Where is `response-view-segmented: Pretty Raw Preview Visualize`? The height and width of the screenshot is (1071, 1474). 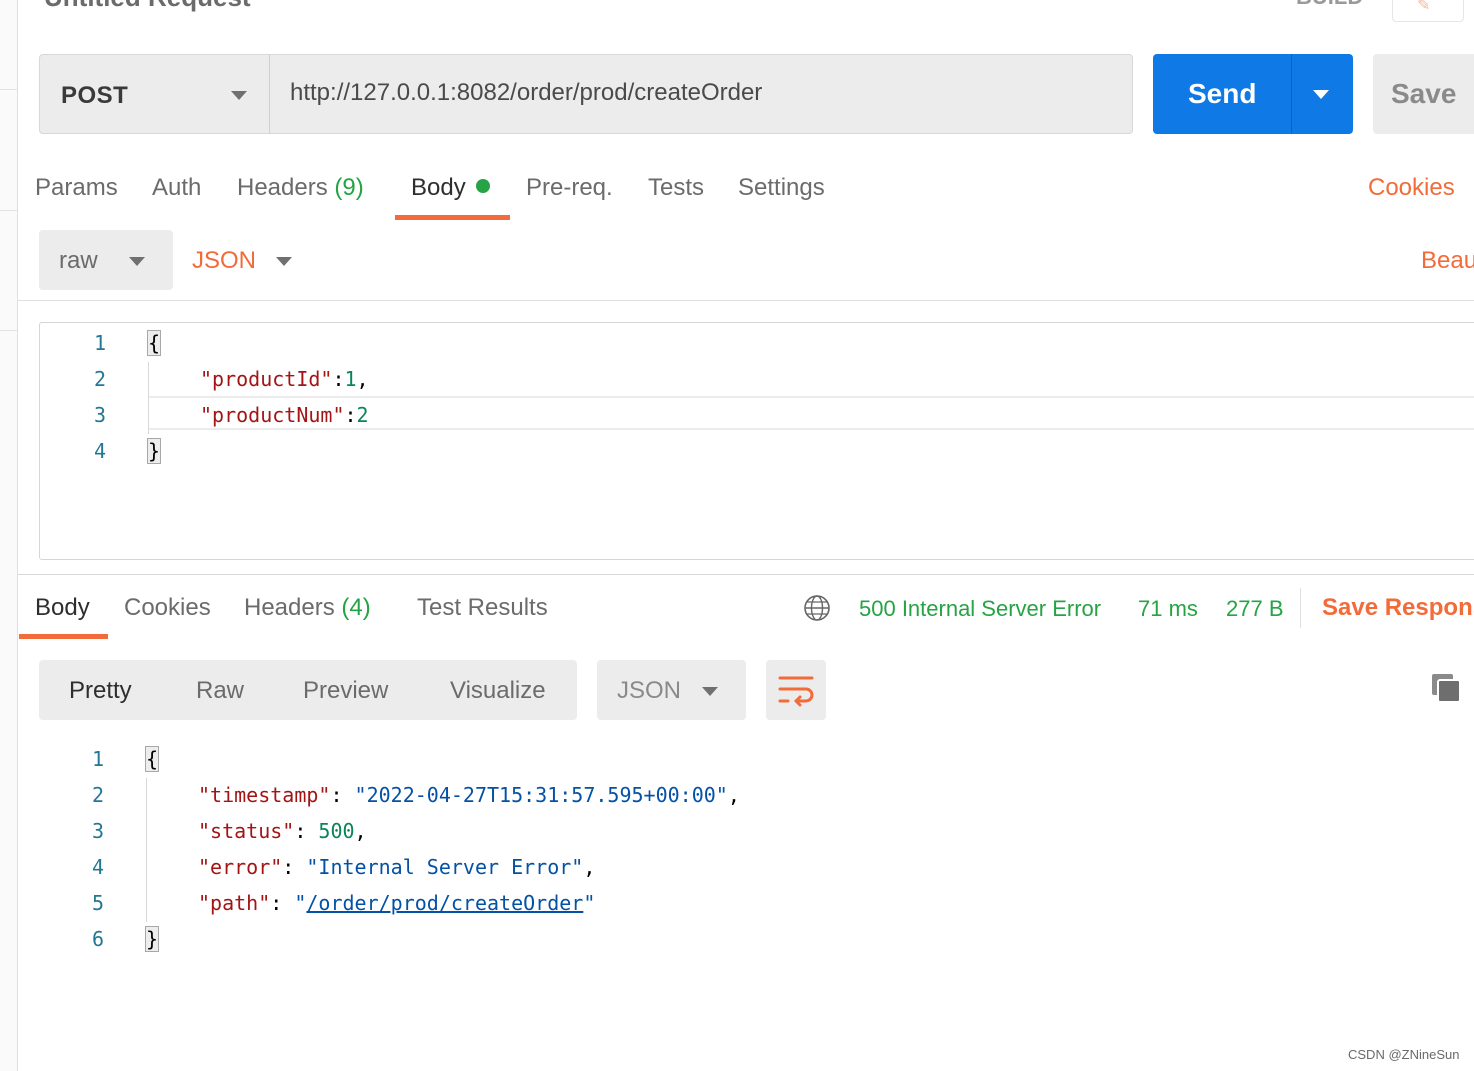 response-view-segmented: Pretty Raw Preview Visualize is located at coordinates (308, 690).